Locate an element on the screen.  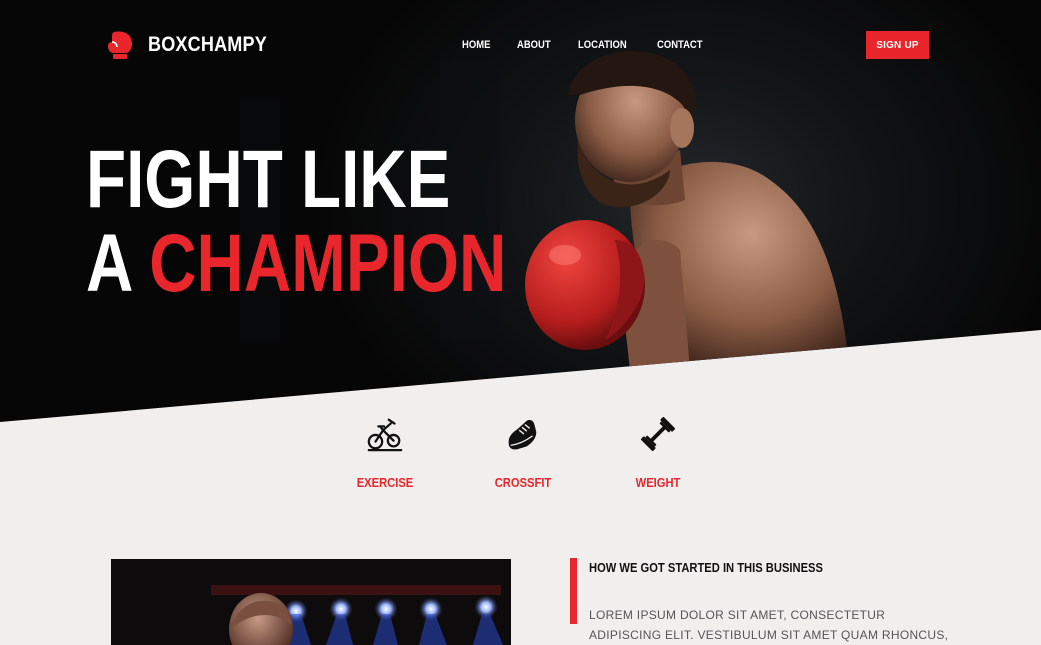
brand-logo: BOXCHAMPY is located at coordinates (196, 45).